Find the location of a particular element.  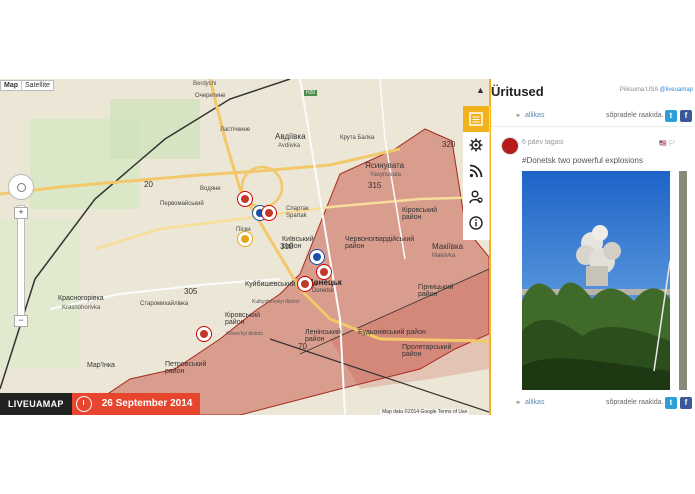

marker-military is located at coordinates (245, 199).